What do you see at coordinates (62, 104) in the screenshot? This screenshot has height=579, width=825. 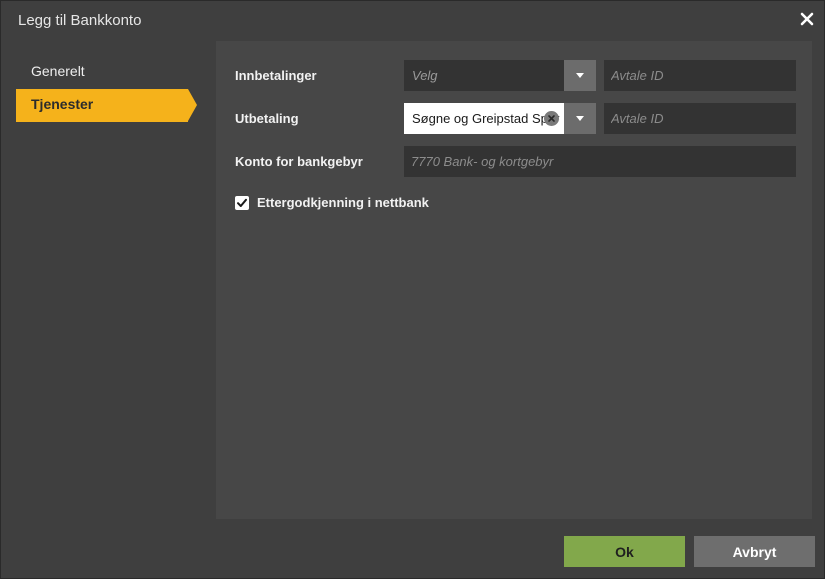 I see `sidebar-item-label: Tjenester` at bounding box center [62, 104].